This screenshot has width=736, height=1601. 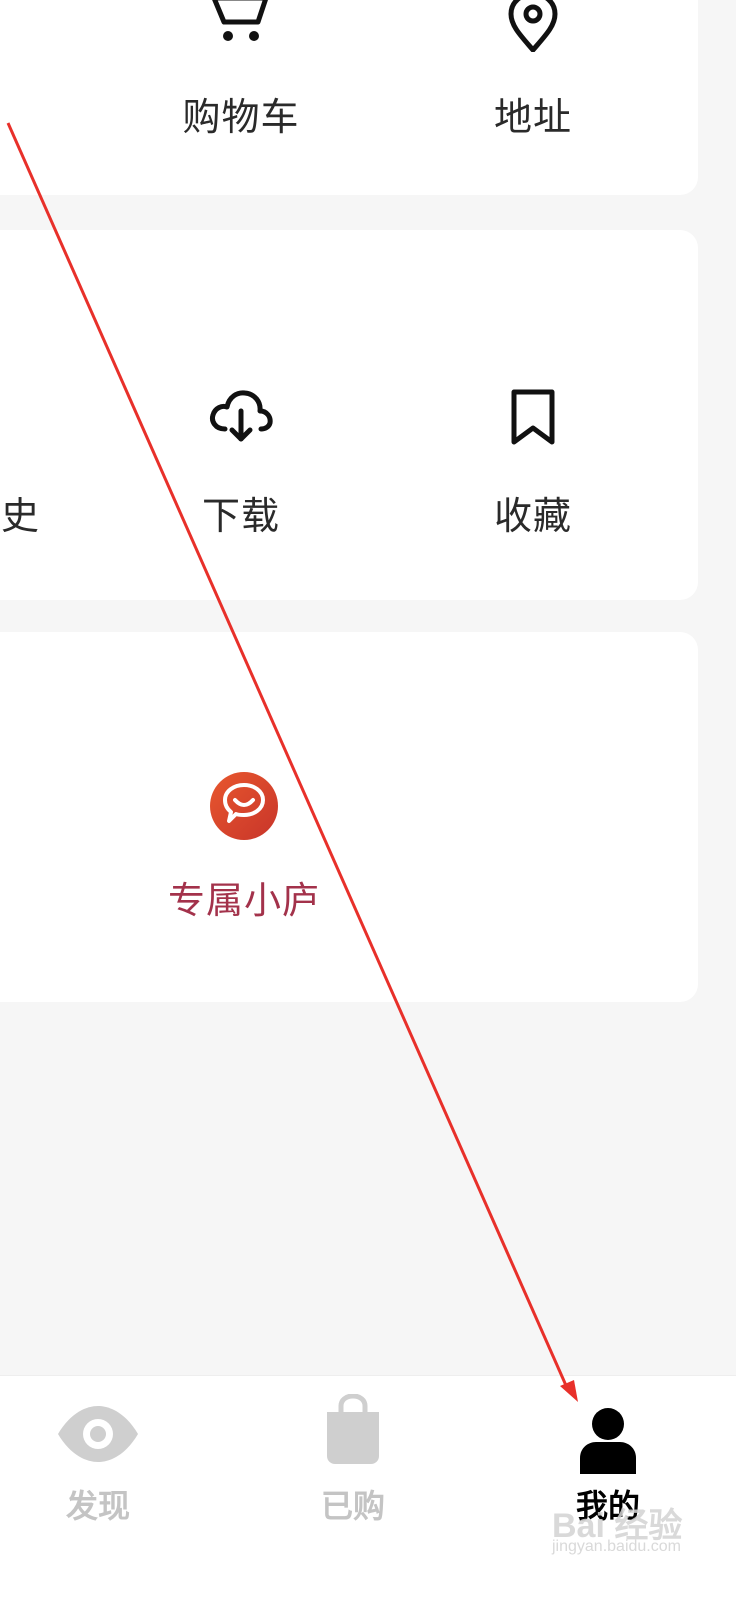 I want to click on shopping-bag-icon, so click(x=353, y=1430).